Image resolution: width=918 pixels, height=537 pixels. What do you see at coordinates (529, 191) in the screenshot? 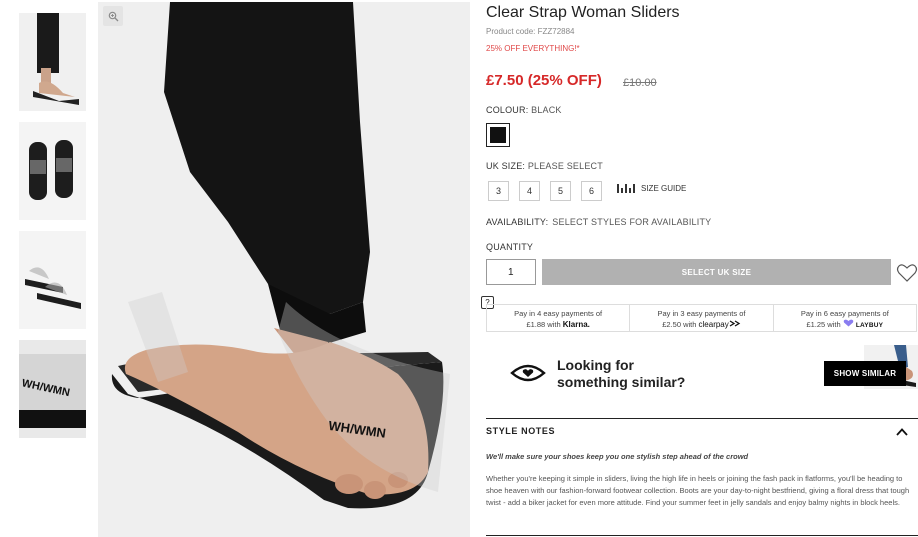
I see `size-option-4: 4` at bounding box center [529, 191].